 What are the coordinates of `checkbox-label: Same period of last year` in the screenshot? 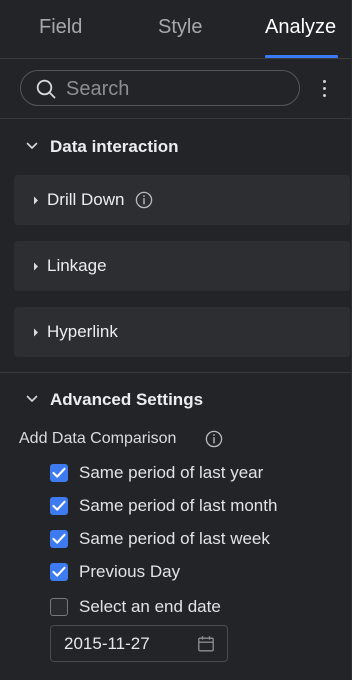 It's located at (171, 472).